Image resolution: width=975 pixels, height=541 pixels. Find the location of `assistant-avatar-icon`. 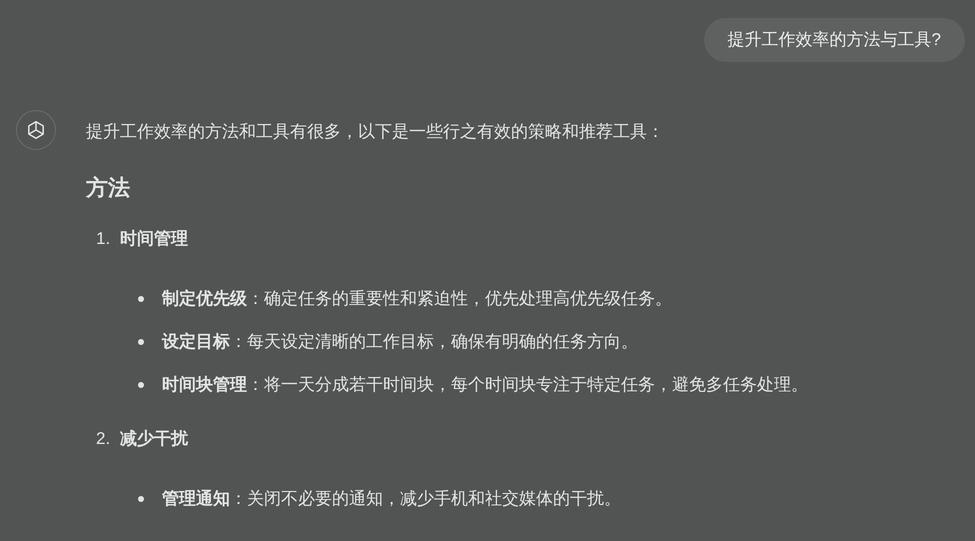

assistant-avatar-icon is located at coordinates (36, 130).